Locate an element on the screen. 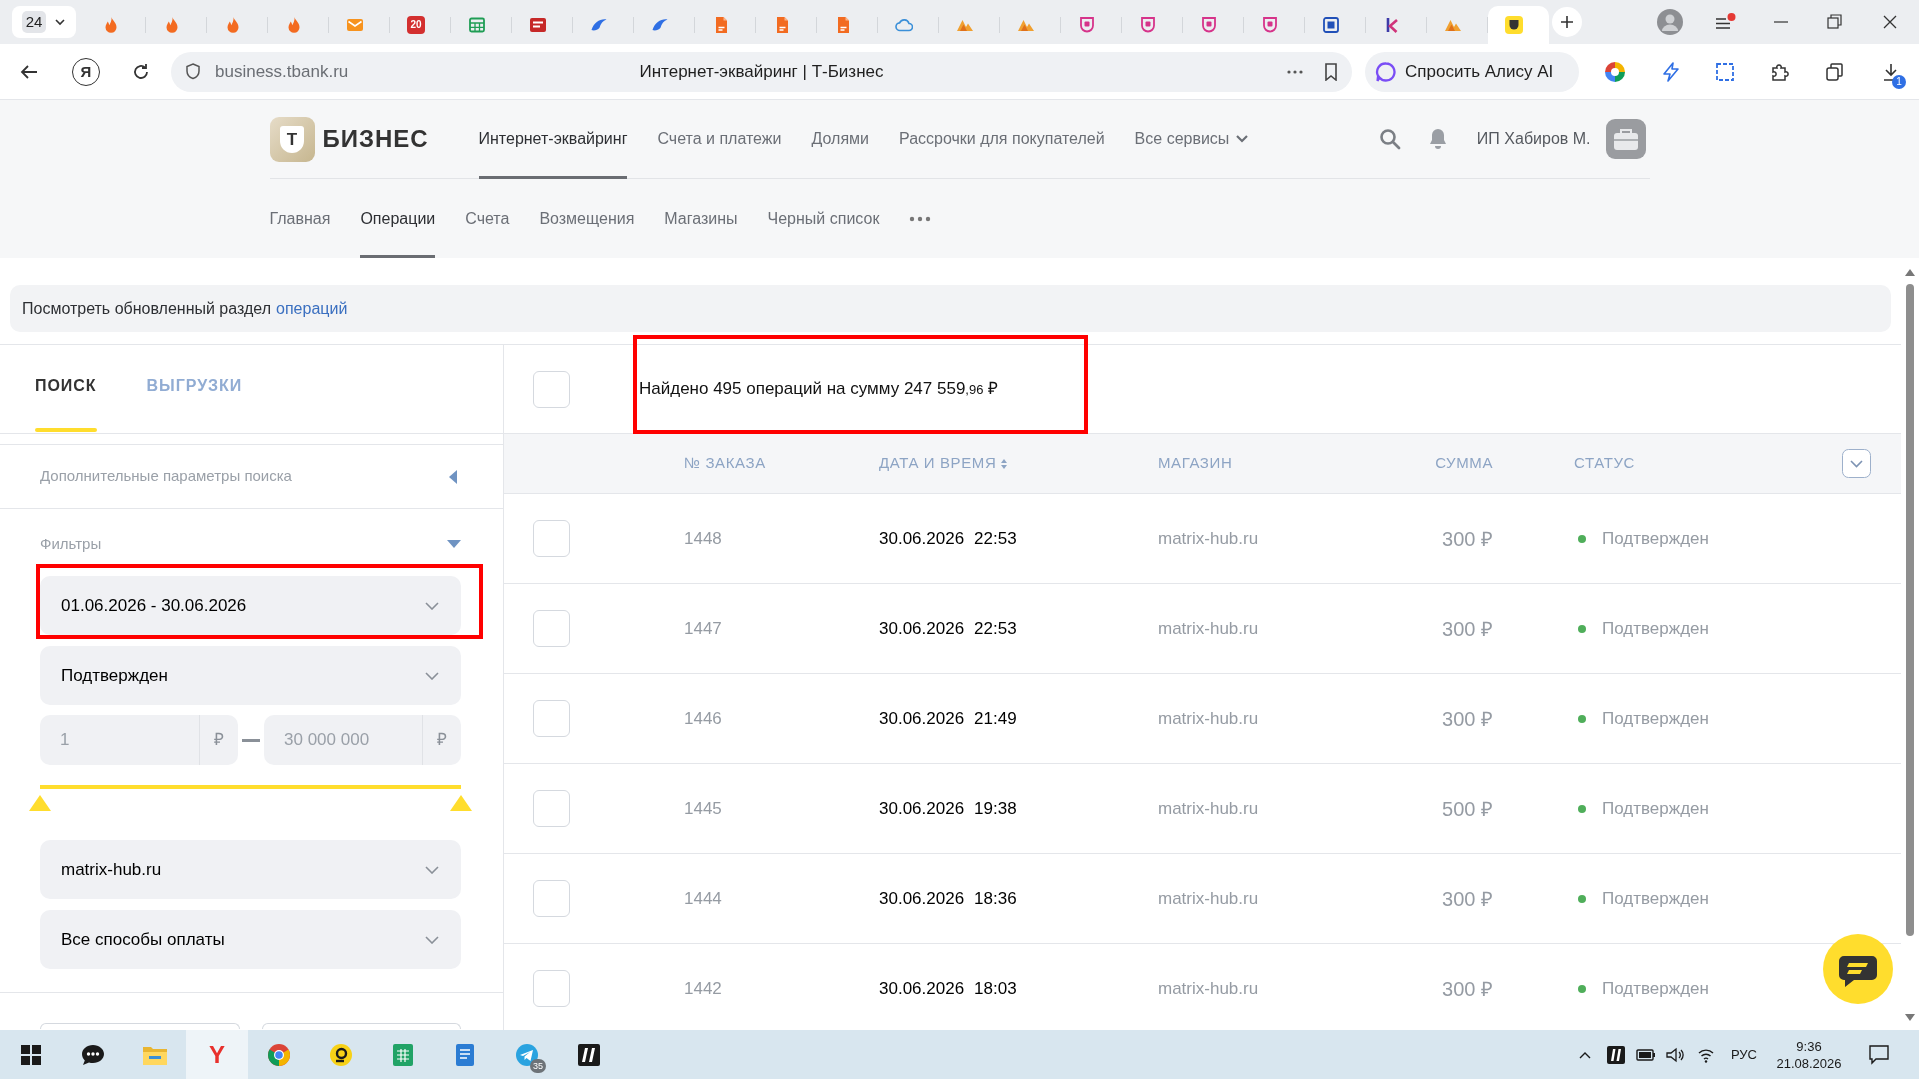 The width and height of the screenshot is (1919, 1079). color-wheel-icon is located at coordinates (1615, 71).